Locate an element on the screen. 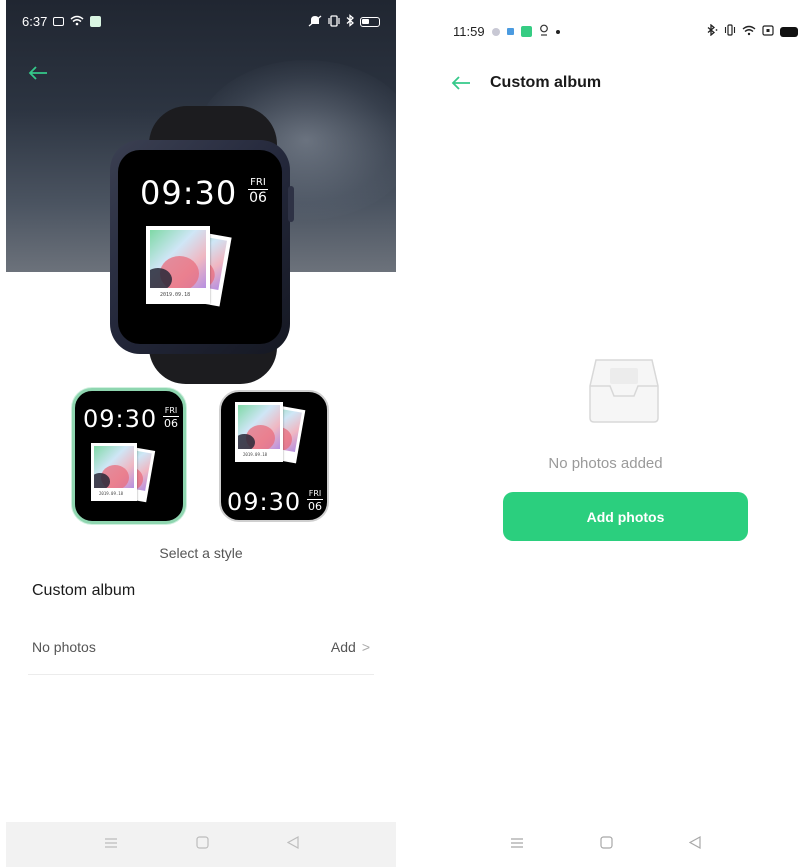 Image resolution: width=800 pixels, height=867 pixels. custom-album-heading: Custom album is located at coordinates (84, 590).